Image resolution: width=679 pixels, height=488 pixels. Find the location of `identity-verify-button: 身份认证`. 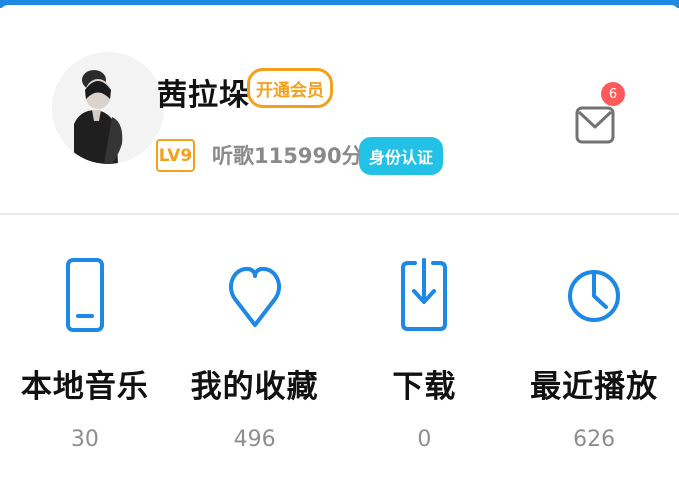

identity-verify-button: 身份认证 is located at coordinates (401, 156).